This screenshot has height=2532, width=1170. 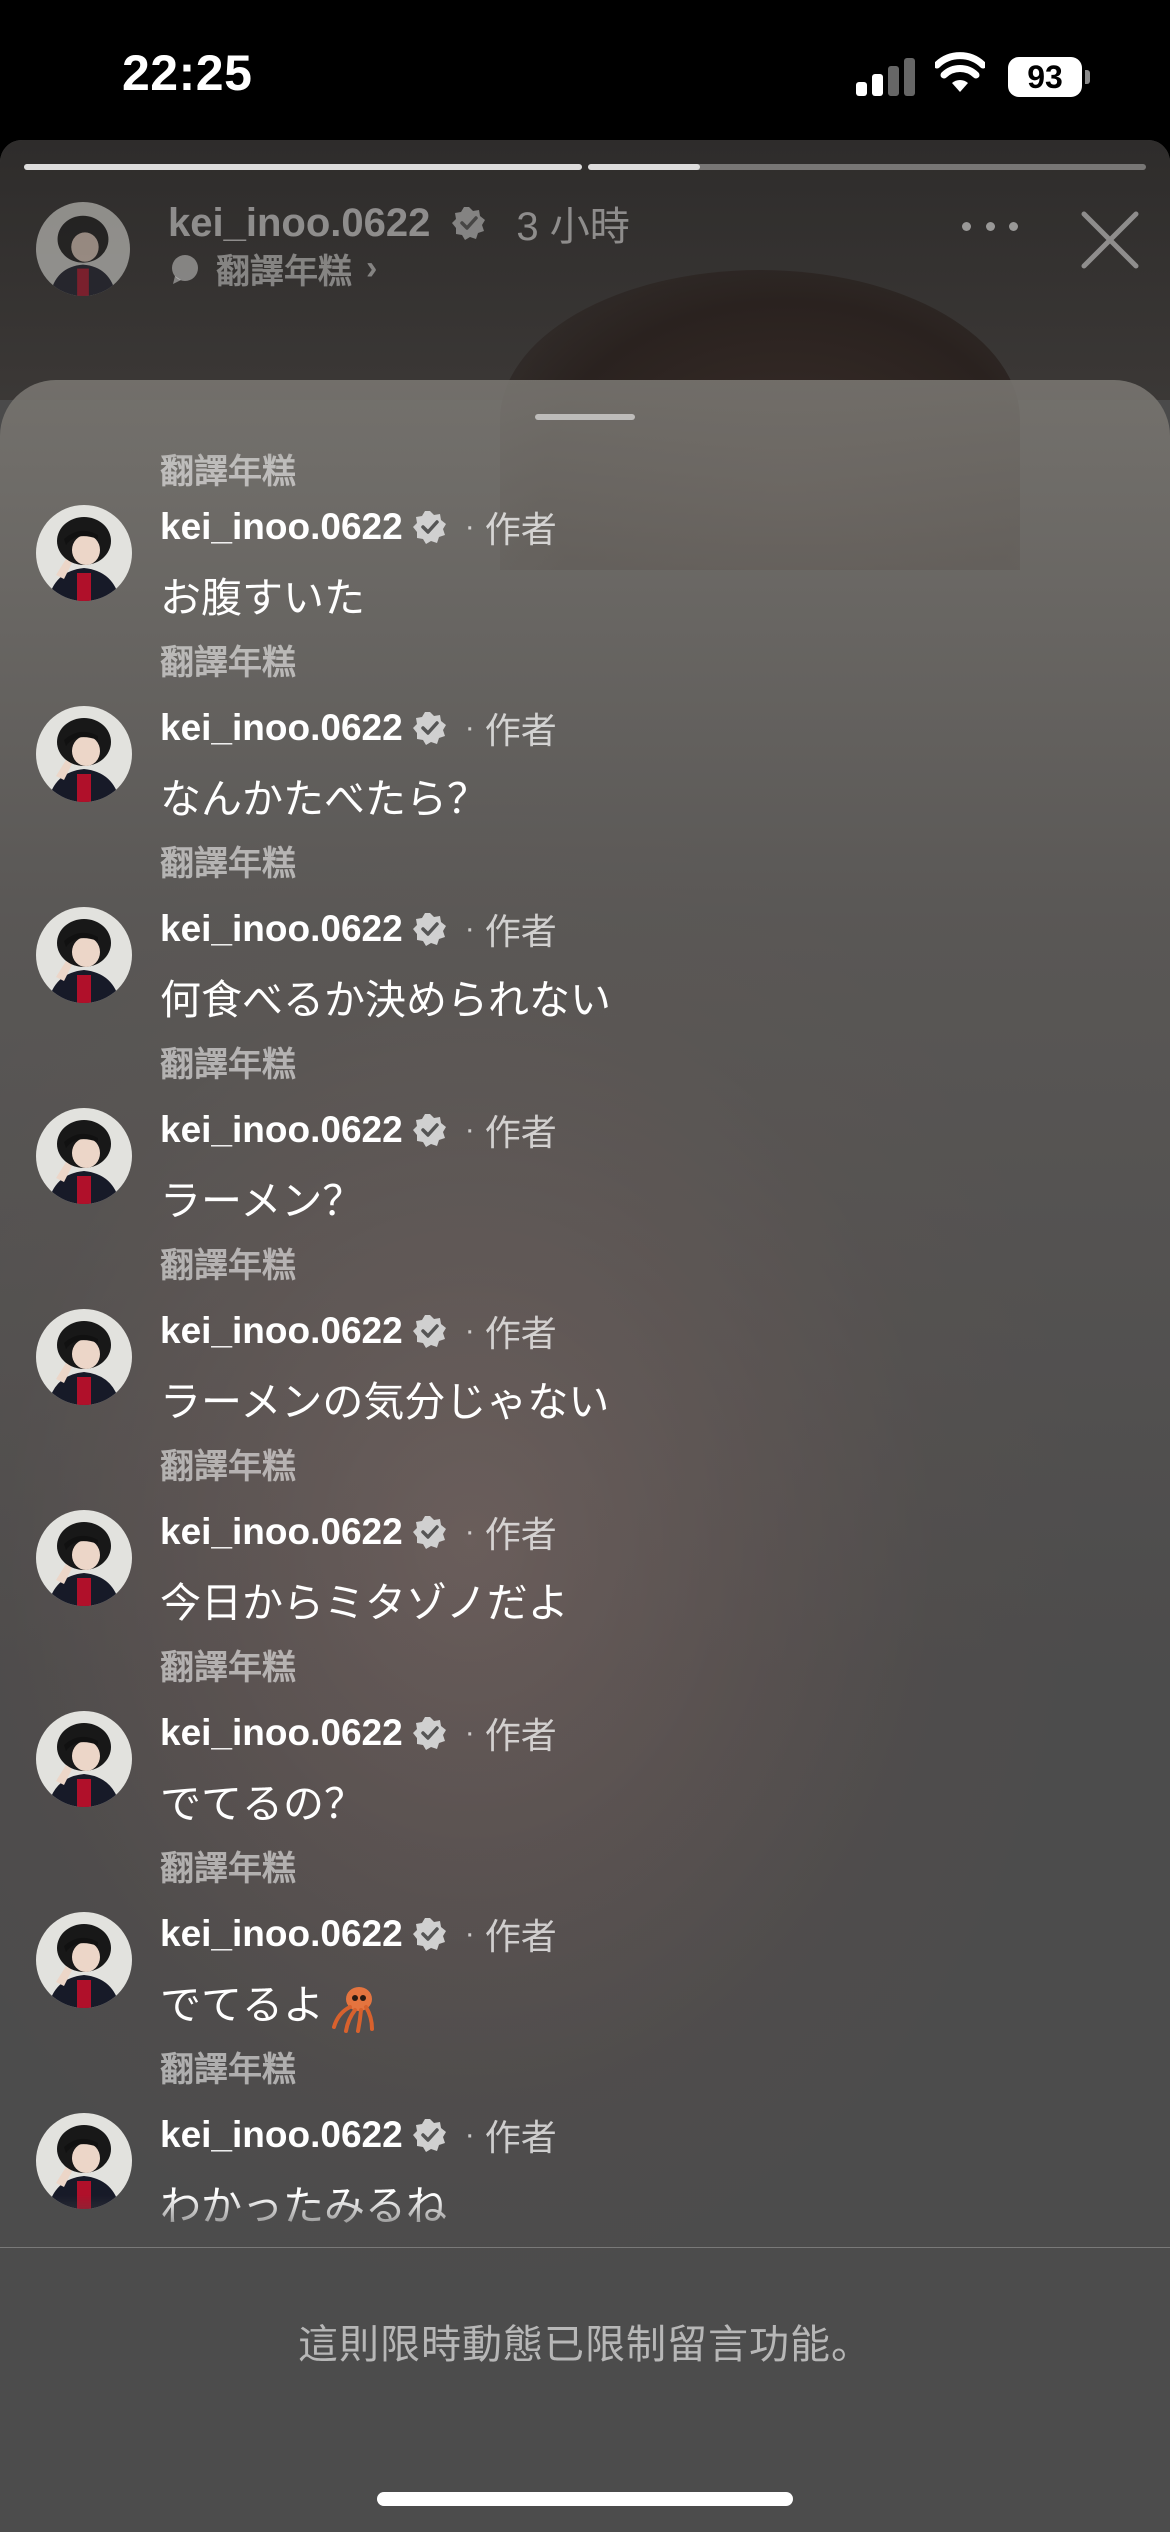 What do you see at coordinates (585, 1788) in the screenshot?
I see `comment-item: kei_inoo.0622 · 作者 でてるの？ 翻譯年糕` at bounding box center [585, 1788].